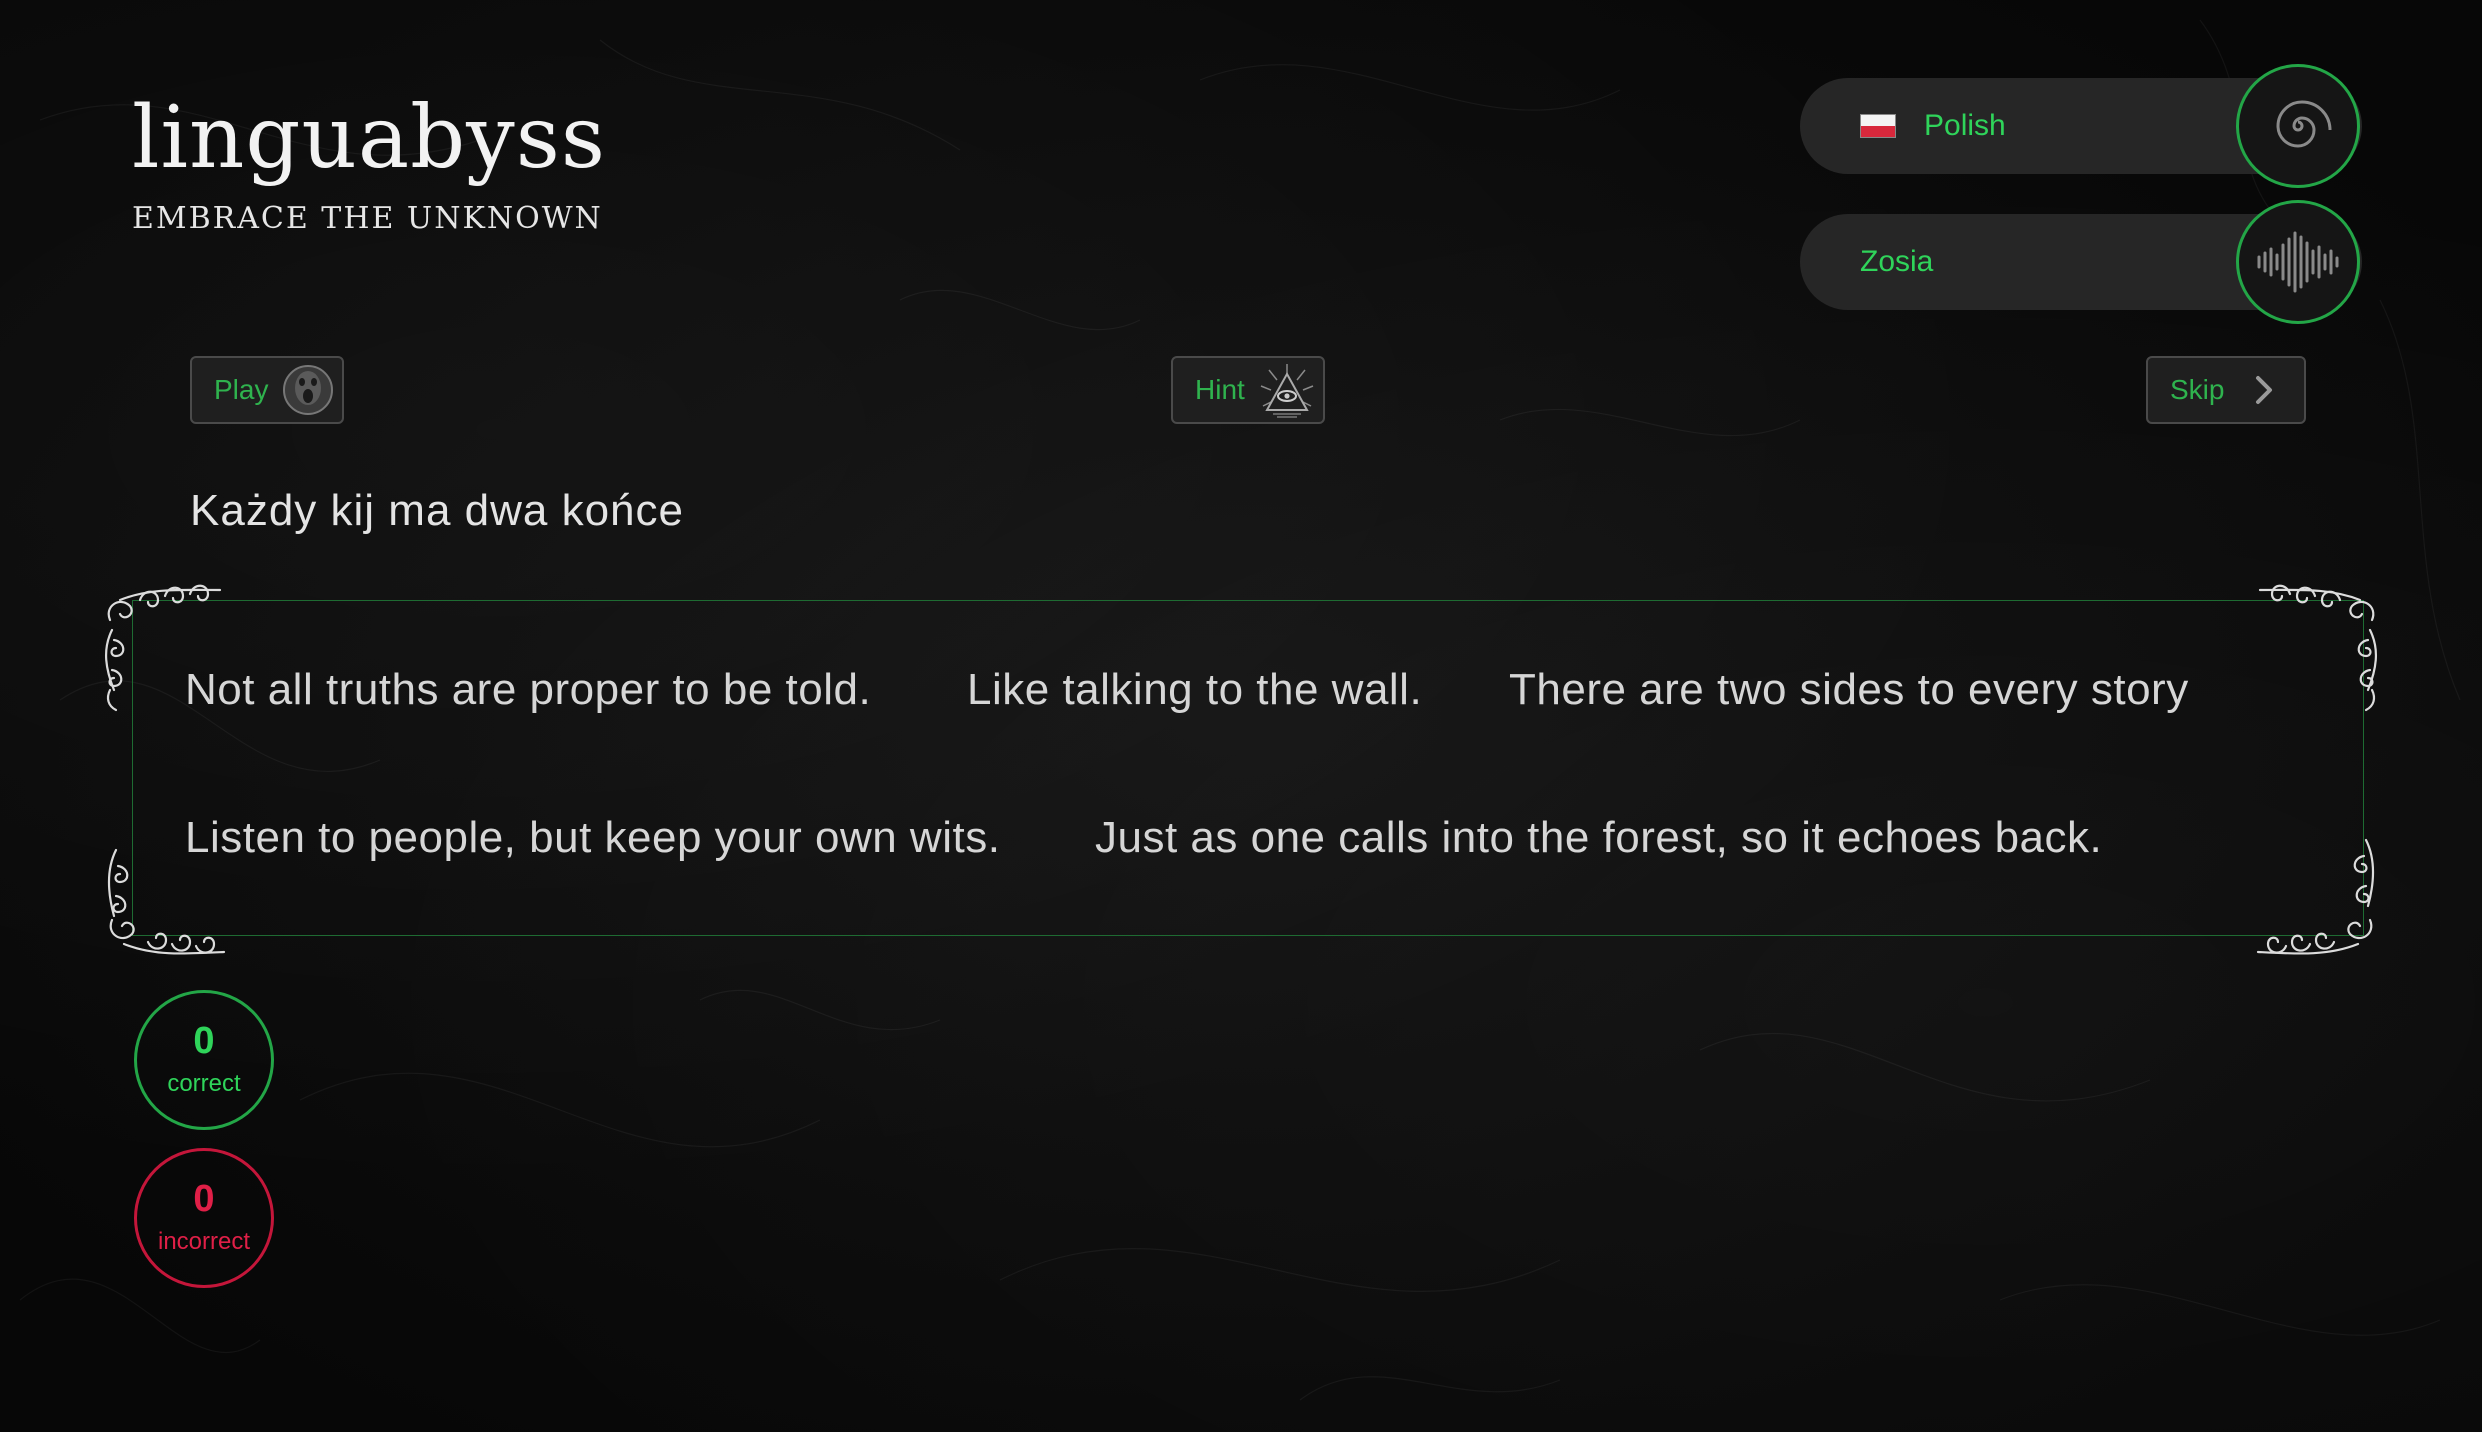 The height and width of the screenshot is (1432, 2482). I want to click on incorrect-label: incorrect, so click(204, 1241).